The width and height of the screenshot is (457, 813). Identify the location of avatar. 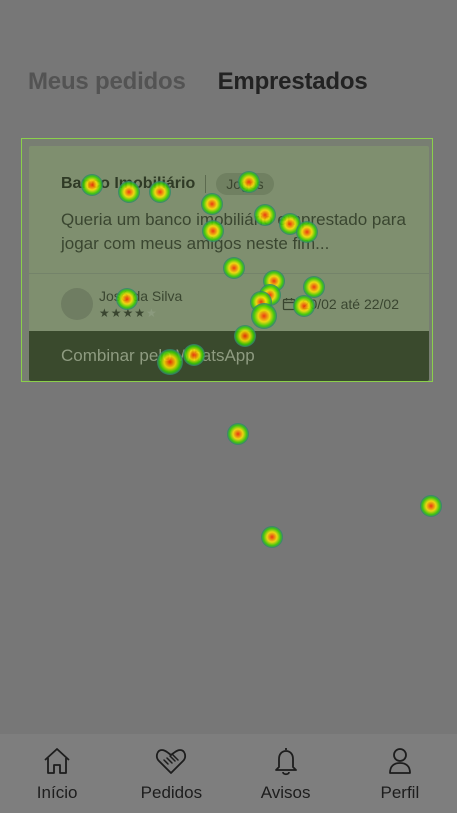
(77, 304).